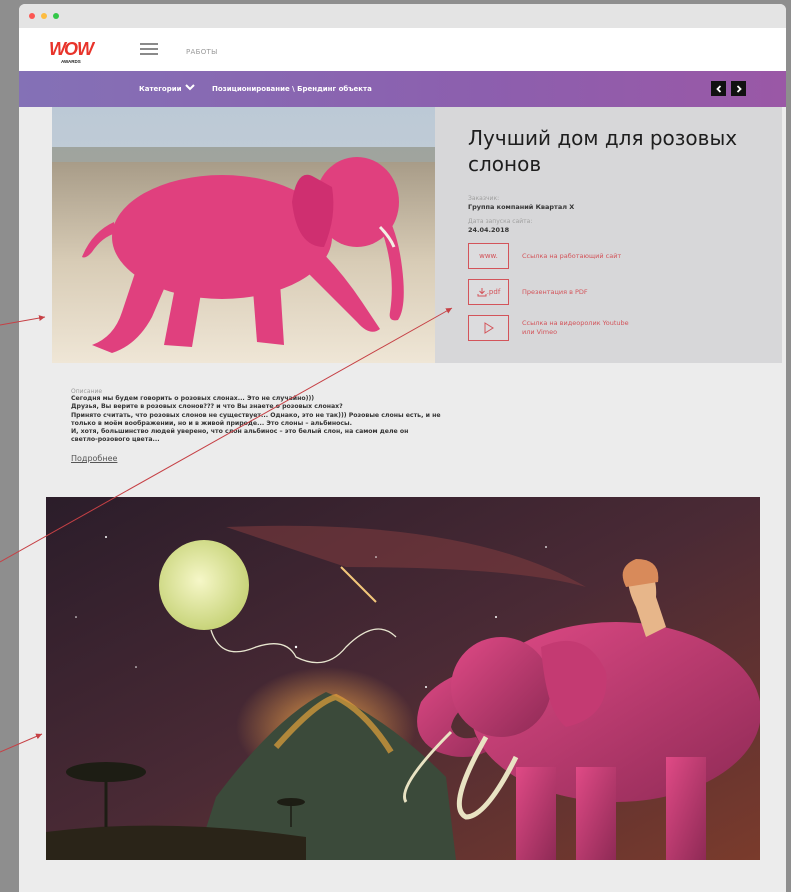  I want to click on project-title: Лучший дом для розовых слонов, so click(603, 151).